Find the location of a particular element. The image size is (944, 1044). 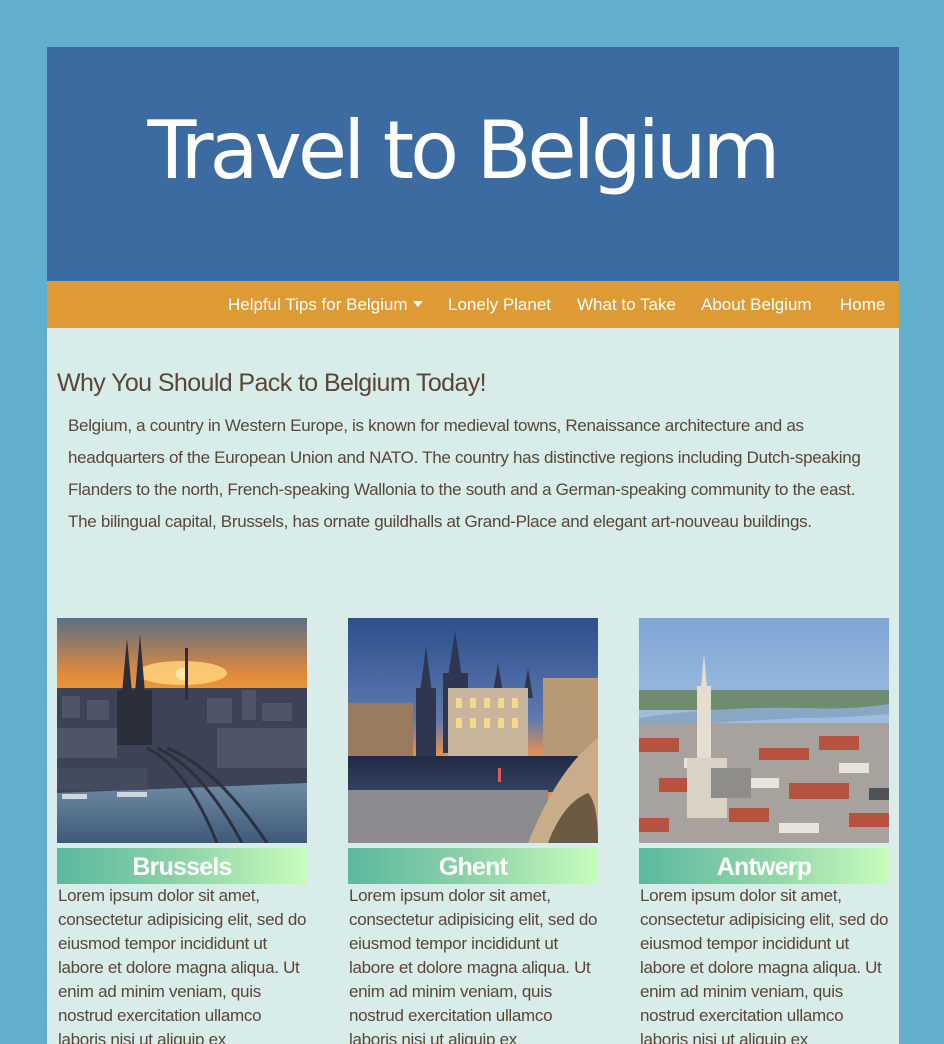

antwerp-photo is located at coordinates (764, 730).